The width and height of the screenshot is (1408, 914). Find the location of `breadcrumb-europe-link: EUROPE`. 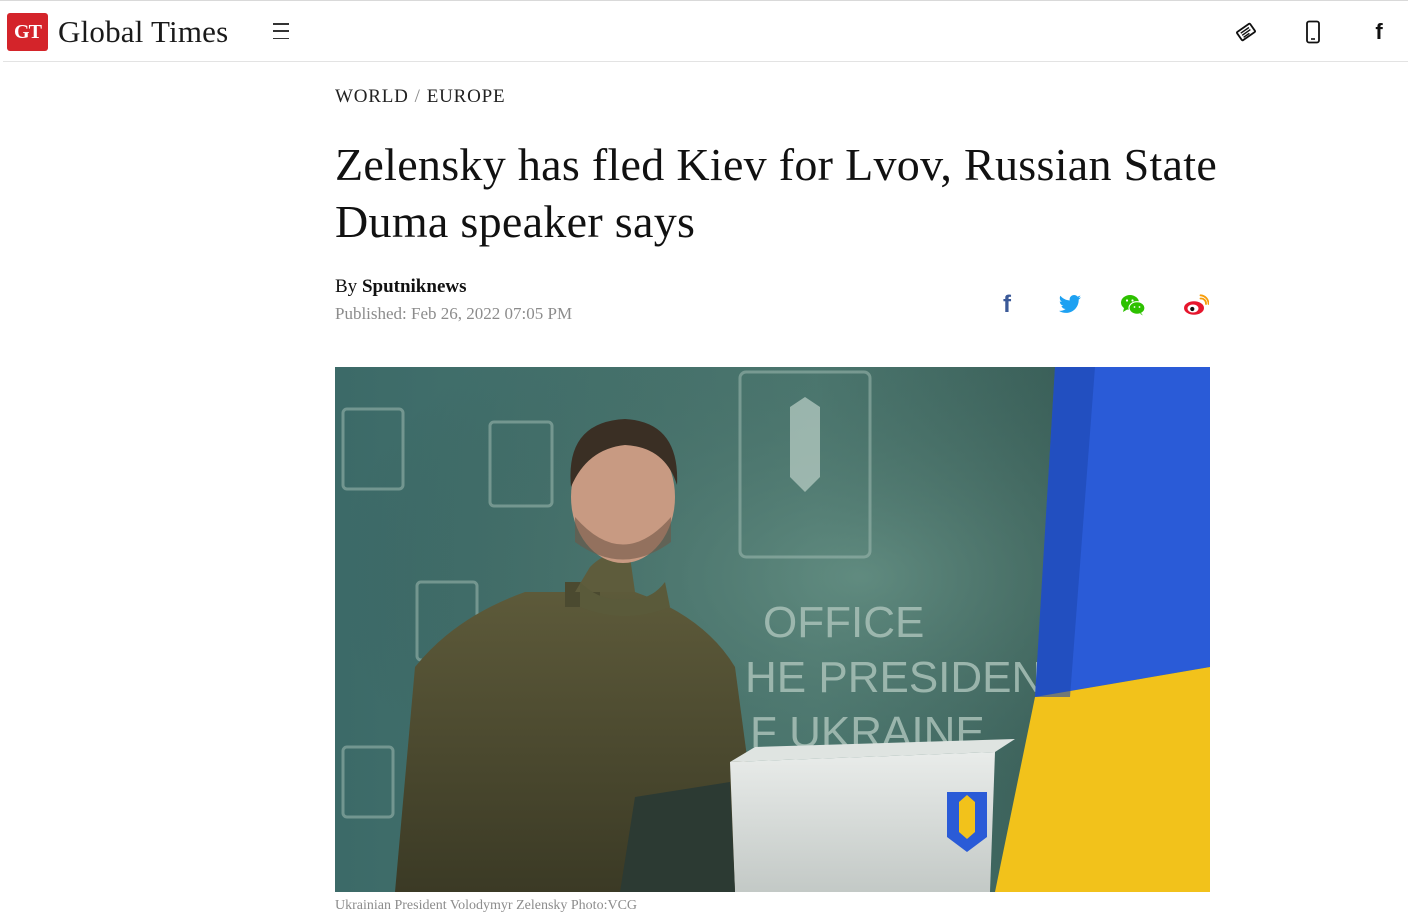

breadcrumb-europe-link: EUROPE is located at coordinates (466, 96).